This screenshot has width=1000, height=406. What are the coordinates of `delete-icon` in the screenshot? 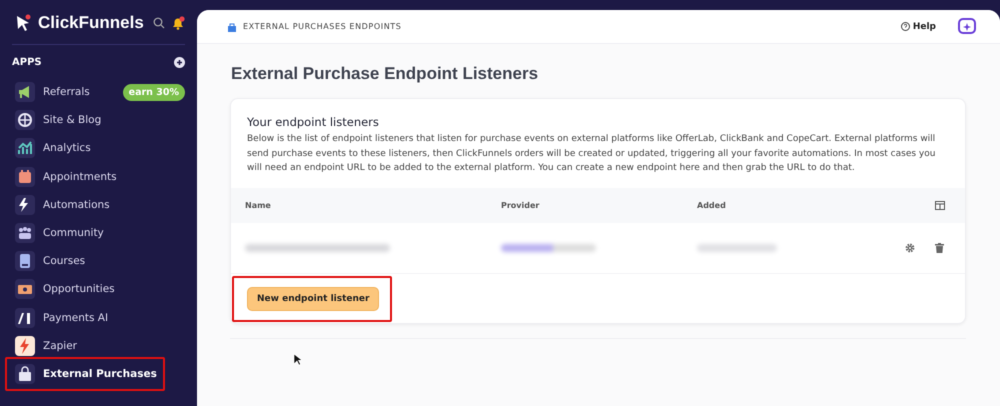 It's located at (939, 247).